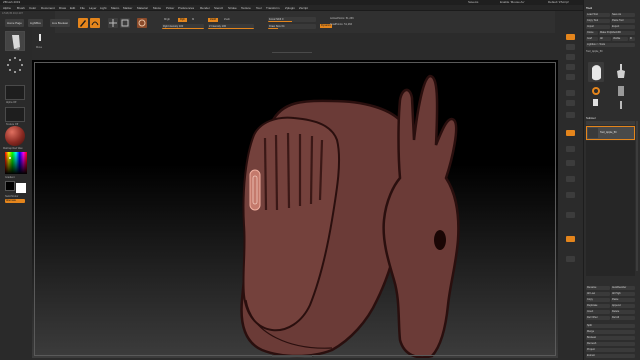 The width and height of the screenshot is (640, 360). Describe the element at coordinates (95, 23) in the screenshot. I see `draw-button` at that location.